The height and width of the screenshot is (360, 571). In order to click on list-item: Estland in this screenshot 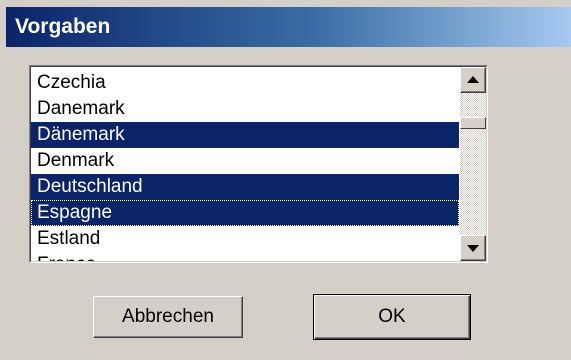, I will do `click(245, 239)`.